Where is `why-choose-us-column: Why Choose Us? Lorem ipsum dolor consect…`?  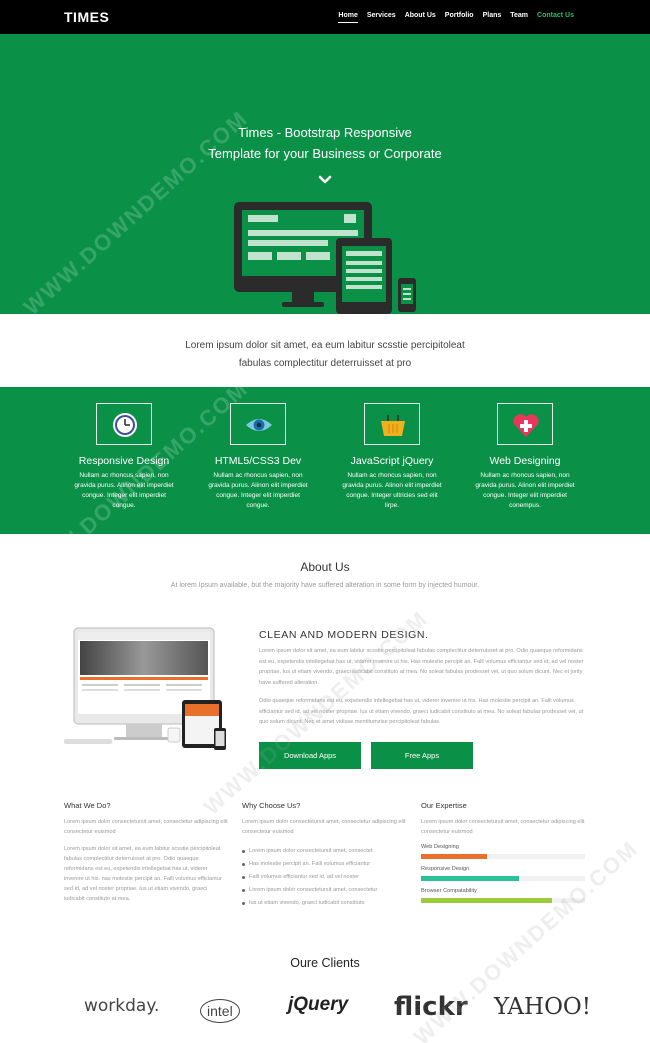
why-choose-us-column: Why Choose Us? Lorem ipsum dolor consect… is located at coordinates (324, 855).